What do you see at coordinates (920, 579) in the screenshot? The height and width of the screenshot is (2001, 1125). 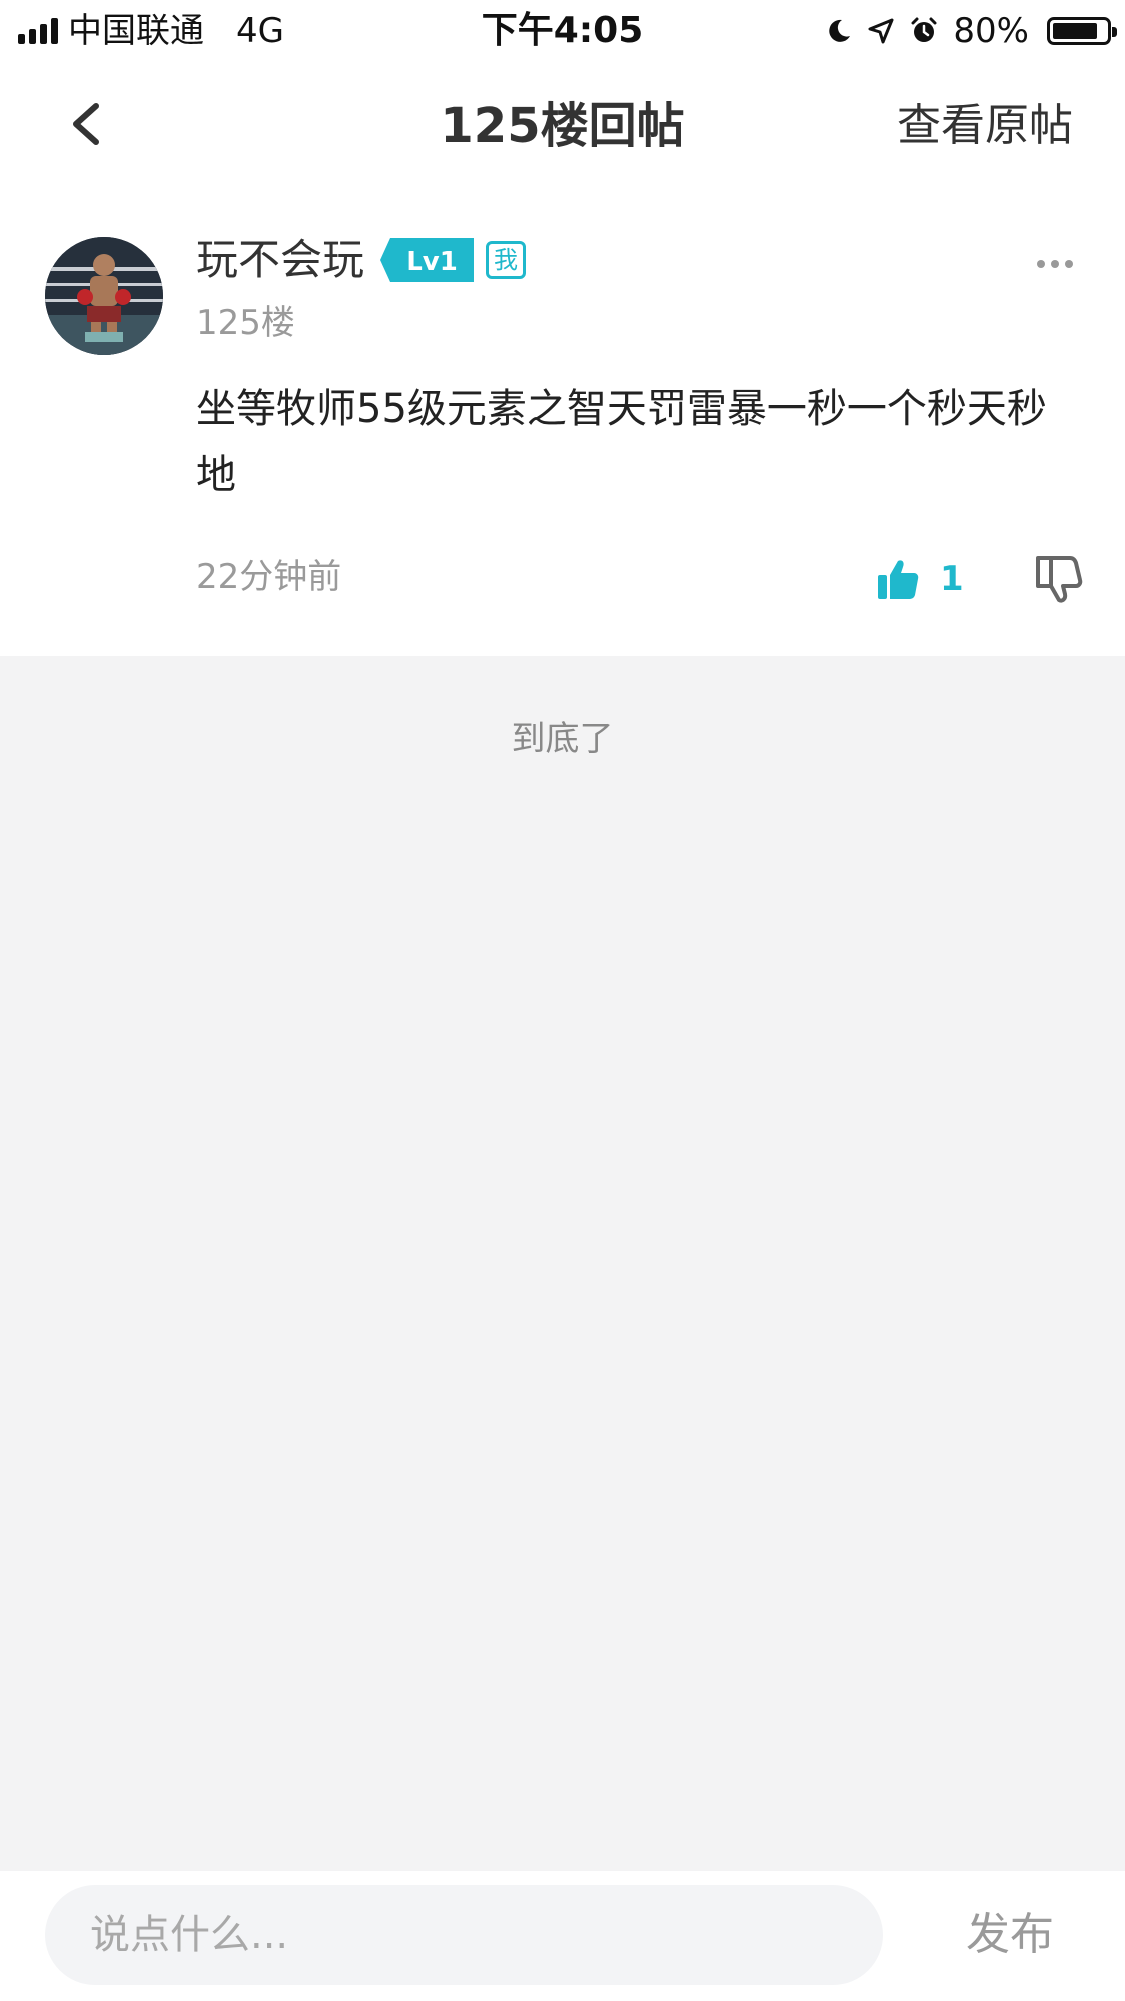 I see `like-button: 1` at bounding box center [920, 579].